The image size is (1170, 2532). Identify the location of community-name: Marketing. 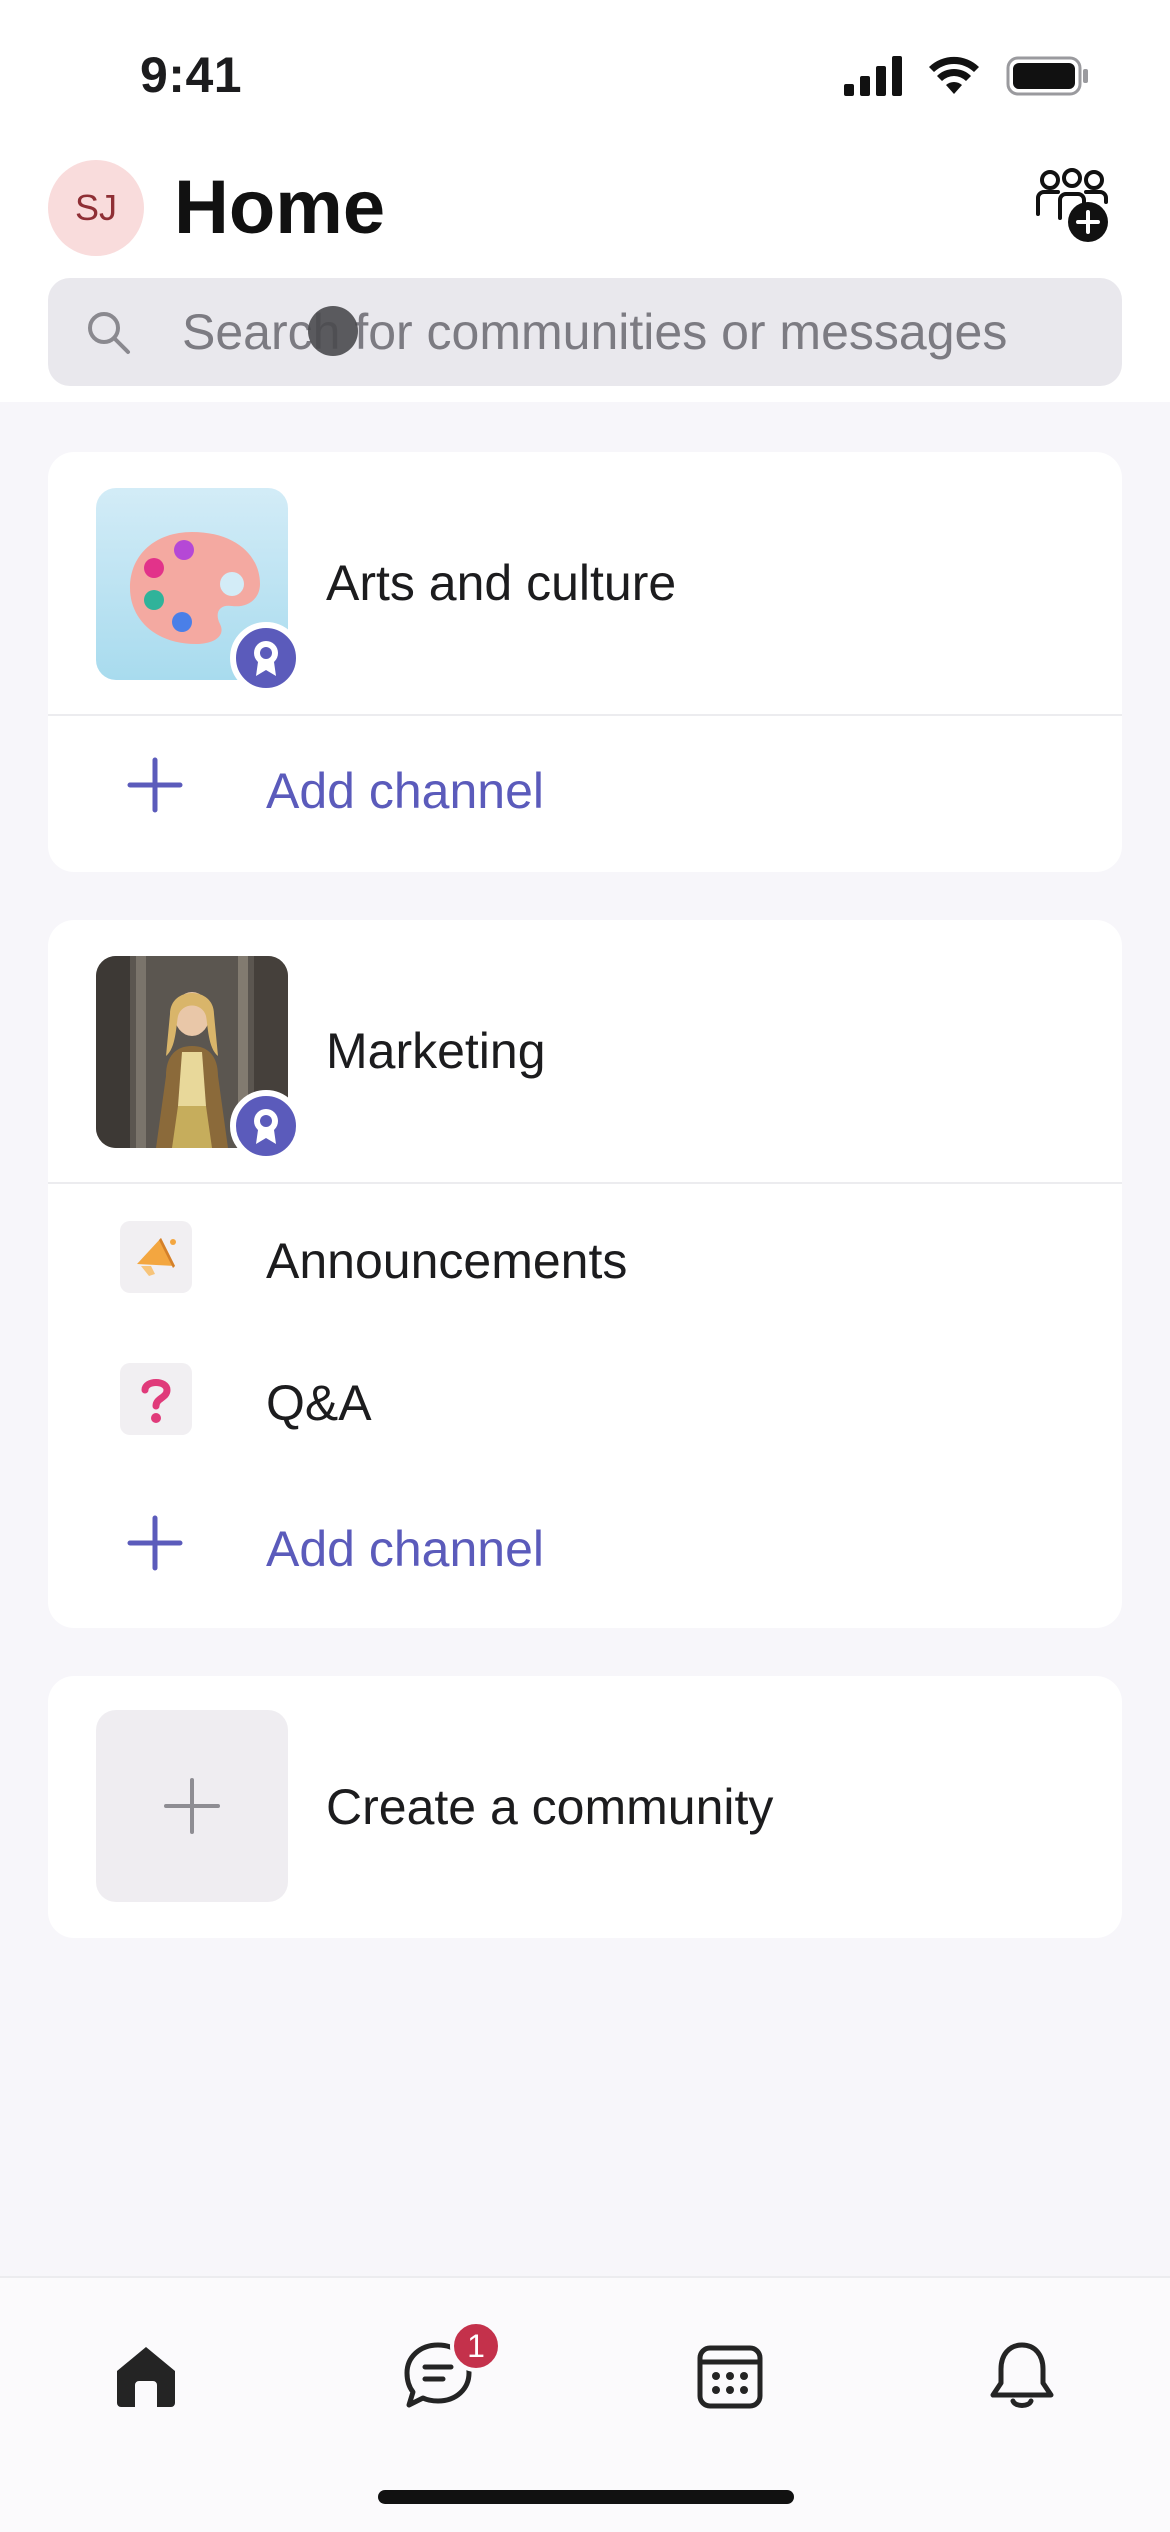
(436, 1051).